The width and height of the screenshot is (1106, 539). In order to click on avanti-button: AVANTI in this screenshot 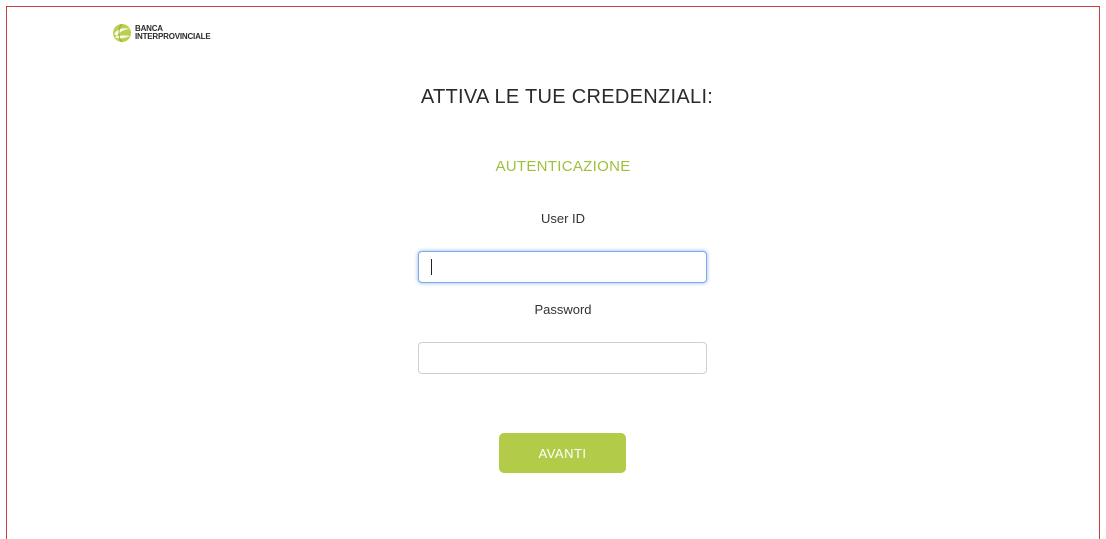, I will do `click(562, 453)`.